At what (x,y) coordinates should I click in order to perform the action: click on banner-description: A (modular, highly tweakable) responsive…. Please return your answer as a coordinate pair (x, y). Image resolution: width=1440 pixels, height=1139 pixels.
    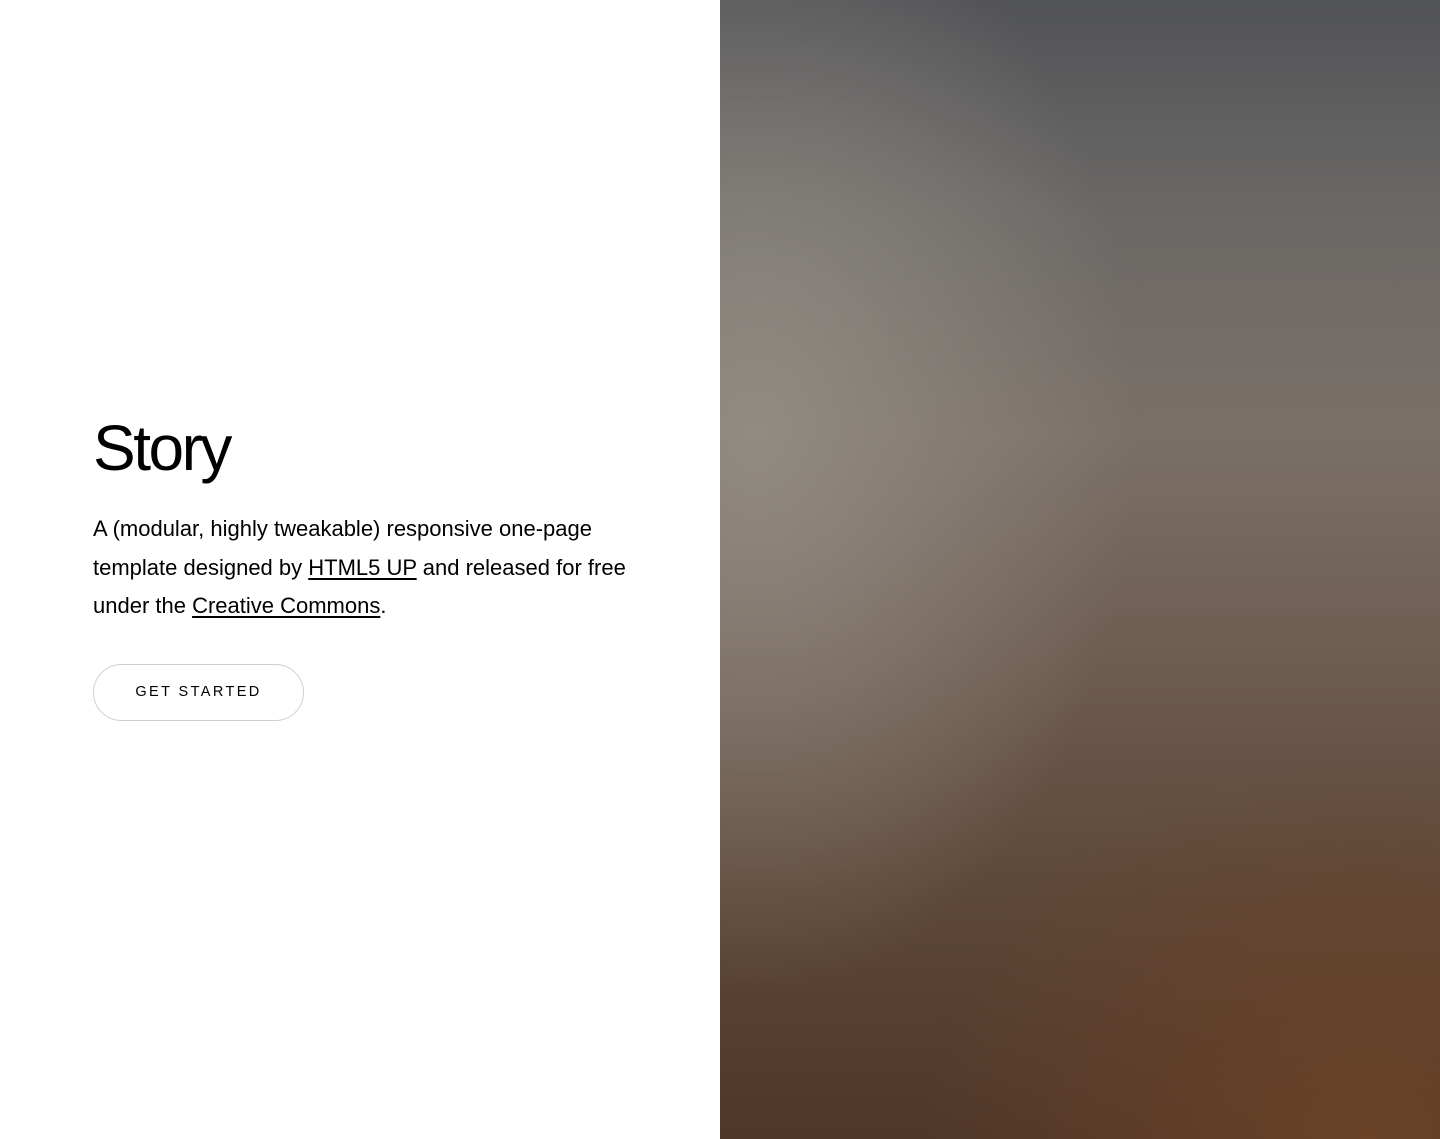
    Looking at the image, I should click on (373, 568).